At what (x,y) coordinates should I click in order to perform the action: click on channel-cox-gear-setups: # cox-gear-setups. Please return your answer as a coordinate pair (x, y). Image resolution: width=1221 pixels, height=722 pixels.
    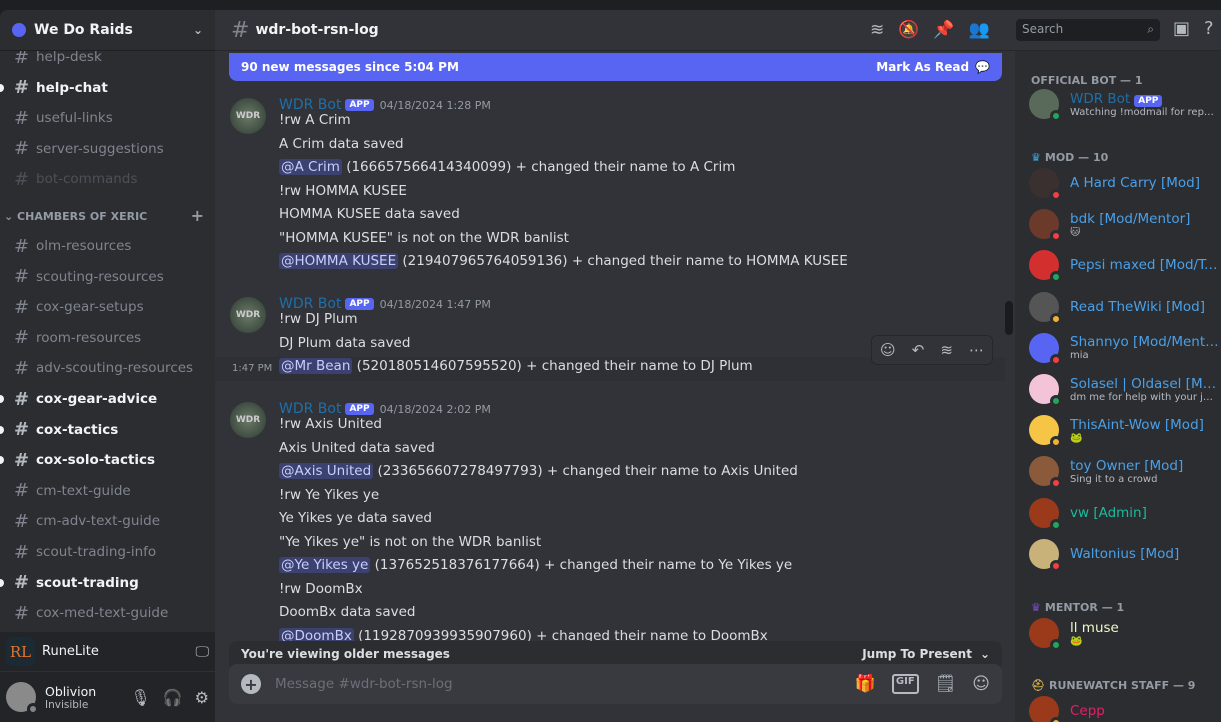
    Looking at the image, I should click on (107, 307).